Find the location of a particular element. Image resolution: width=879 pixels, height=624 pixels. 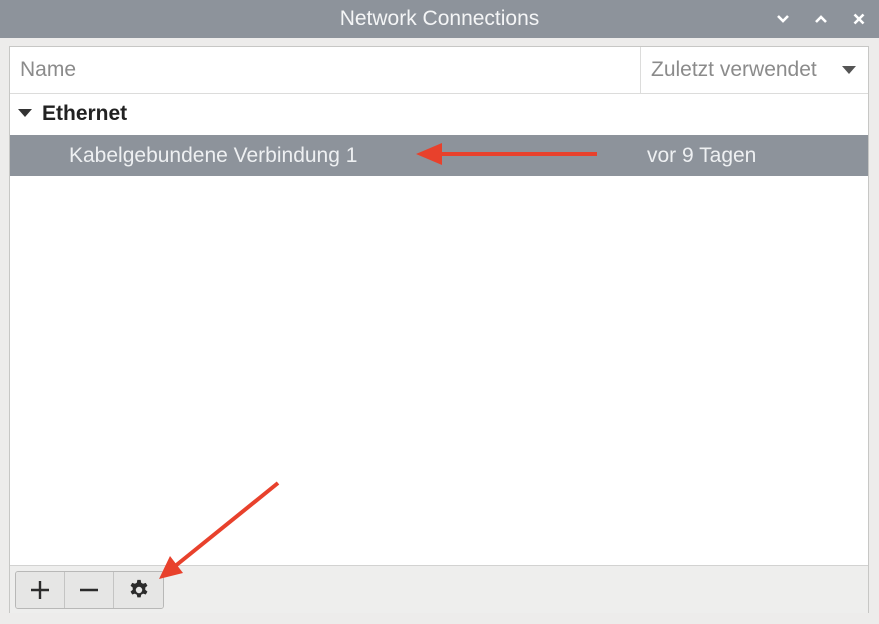

bottom-toolbar is located at coordinates (439, 589).